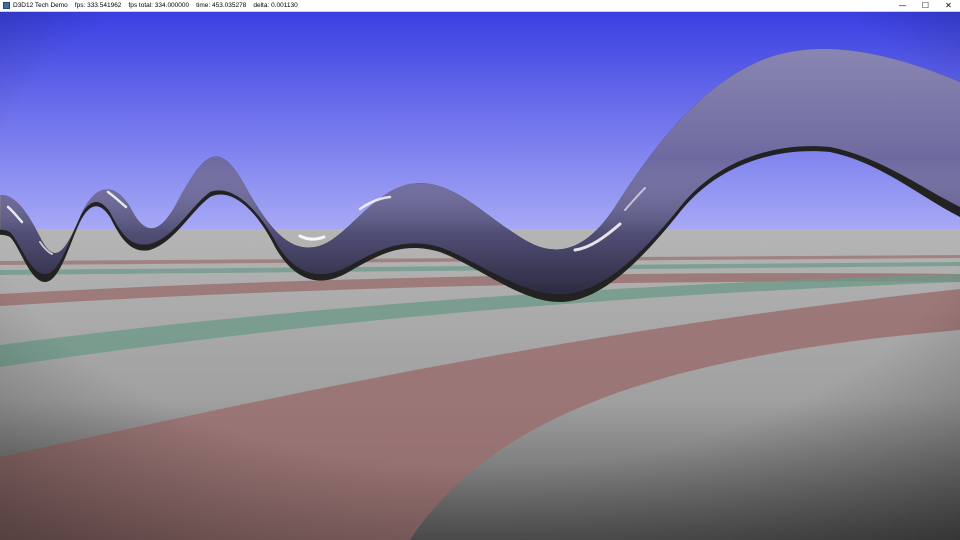 The width and height of the screenshot is (960, 540). Describe the element at coordinates (902, 6) in the screenshot. I see `minimize-icon: —` at that location.